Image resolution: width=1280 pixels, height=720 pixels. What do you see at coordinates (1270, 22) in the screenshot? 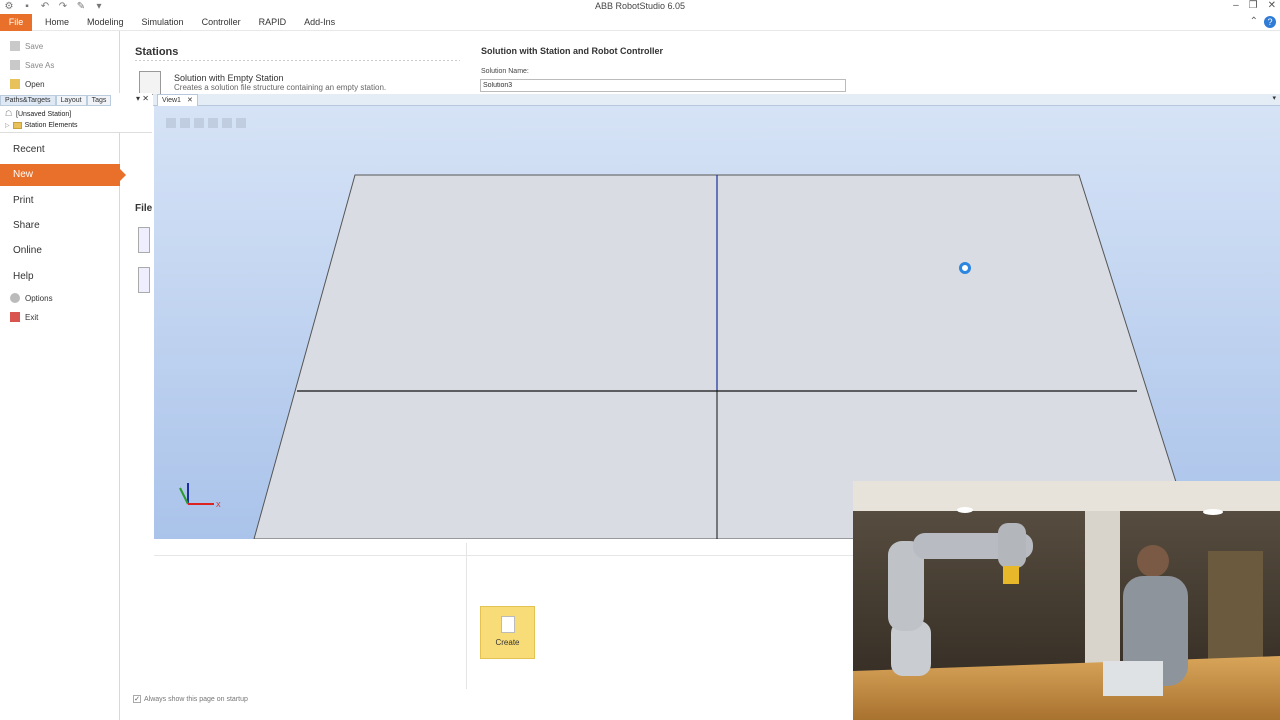
I see `help-icon: ?` at bounding box center [1270, 22].